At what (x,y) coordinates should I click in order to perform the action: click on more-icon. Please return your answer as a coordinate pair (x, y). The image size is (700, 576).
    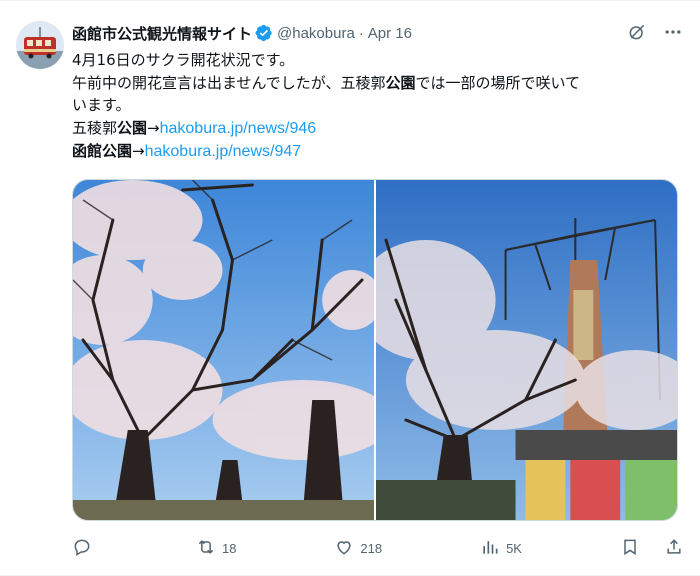
    Looking at the image, I should click on (673, 32).